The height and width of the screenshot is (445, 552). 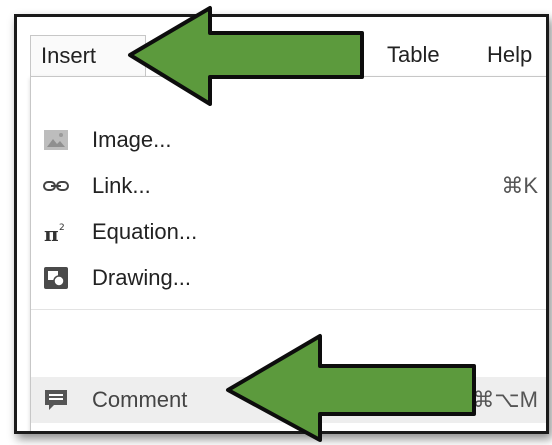 What do you see at coordinates (56, 400) in the screenshot?
I see `comment-icon` at bounding box center [56, 400].